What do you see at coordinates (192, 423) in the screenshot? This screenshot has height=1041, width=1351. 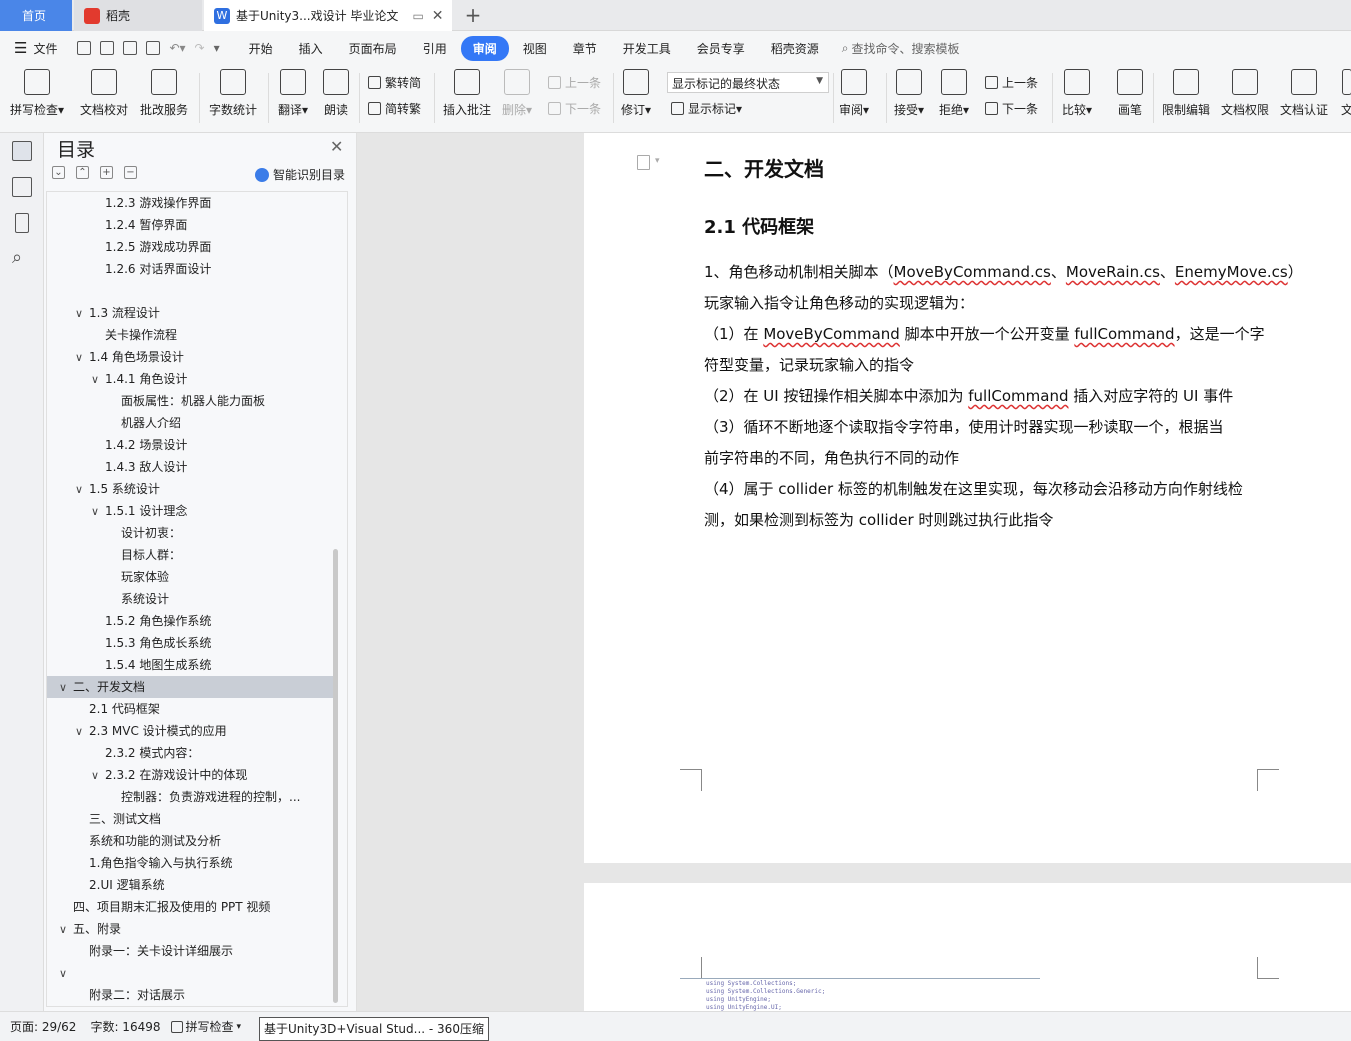 I see `toc-item: 机器人介绍` at bounding box center [192, 423].